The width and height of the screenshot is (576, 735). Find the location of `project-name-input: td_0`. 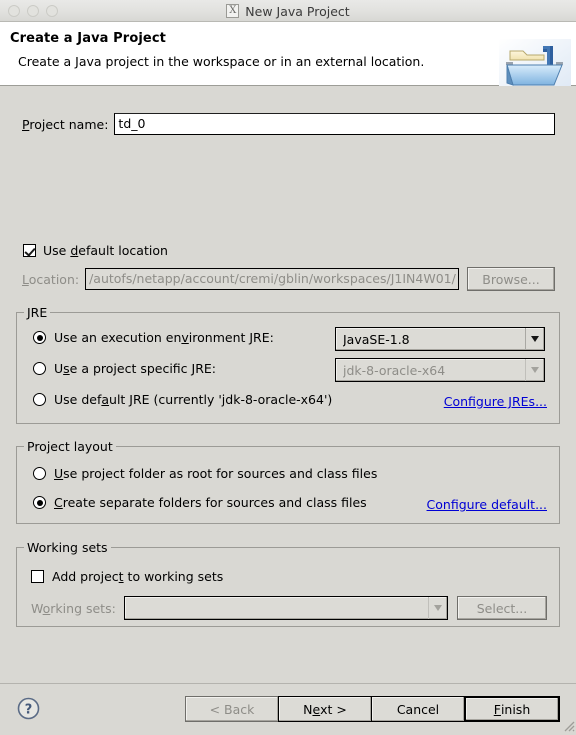

project-name-input: td_0 is located at coordinates (334, 124).